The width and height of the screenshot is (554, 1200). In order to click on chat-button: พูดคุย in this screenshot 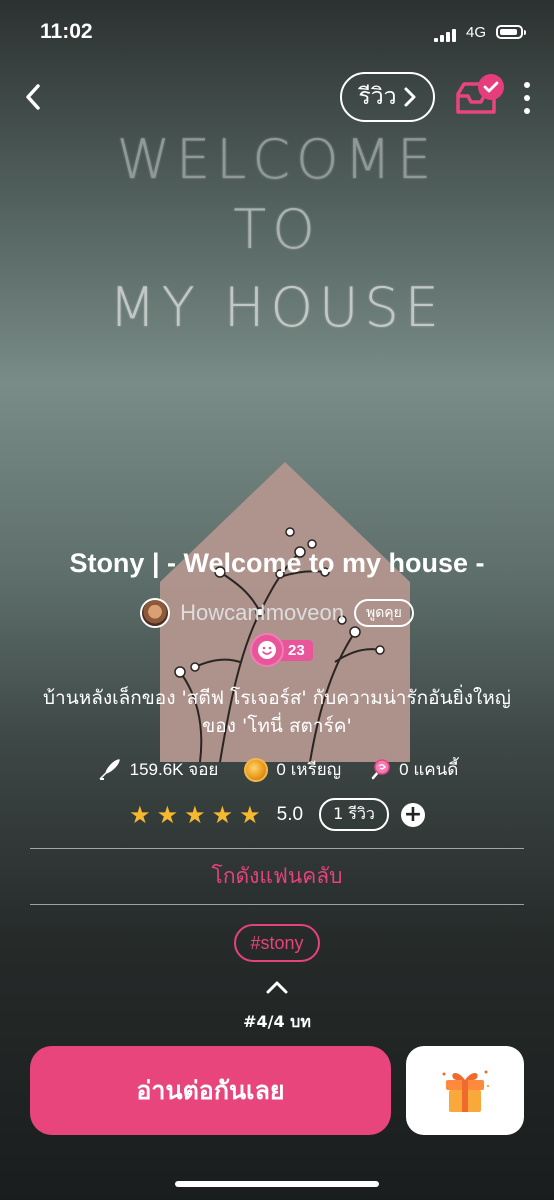, I will do `click(383, 613)`.